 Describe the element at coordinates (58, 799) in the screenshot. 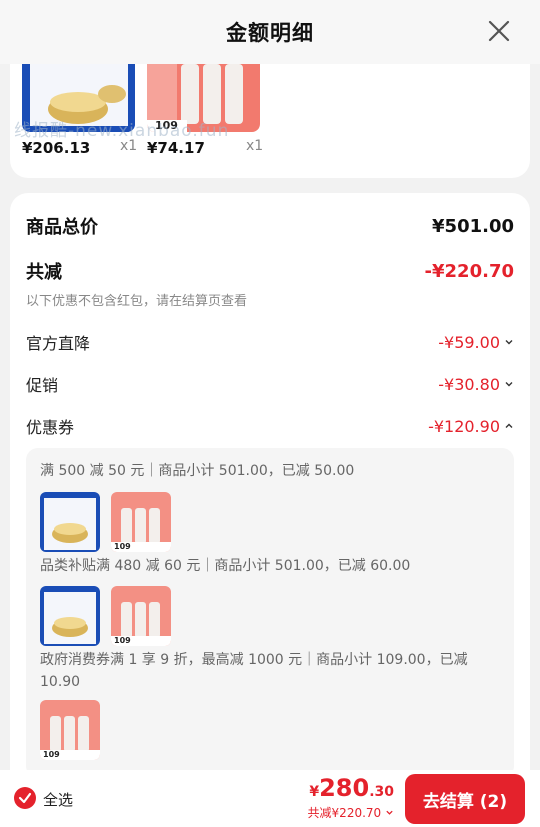

I see `select-all-label: 全选` at that location.